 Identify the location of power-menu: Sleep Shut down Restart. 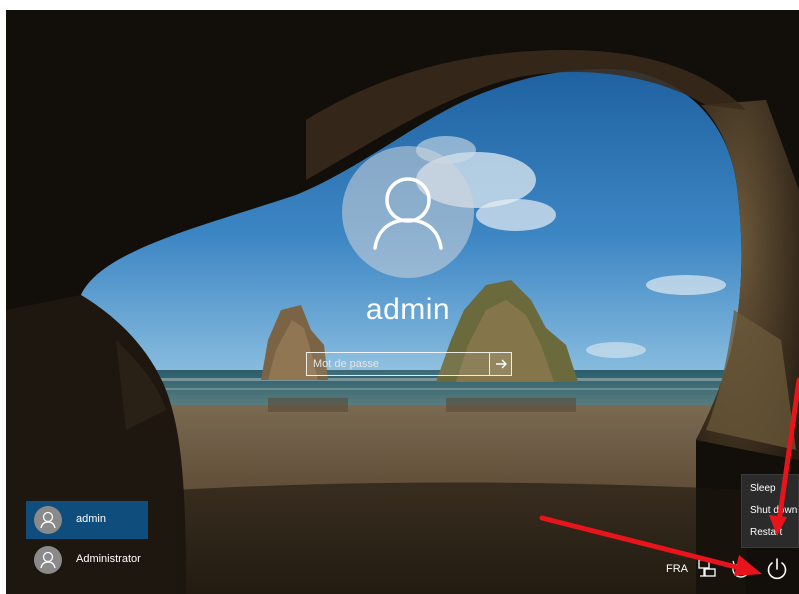
(770, 511).